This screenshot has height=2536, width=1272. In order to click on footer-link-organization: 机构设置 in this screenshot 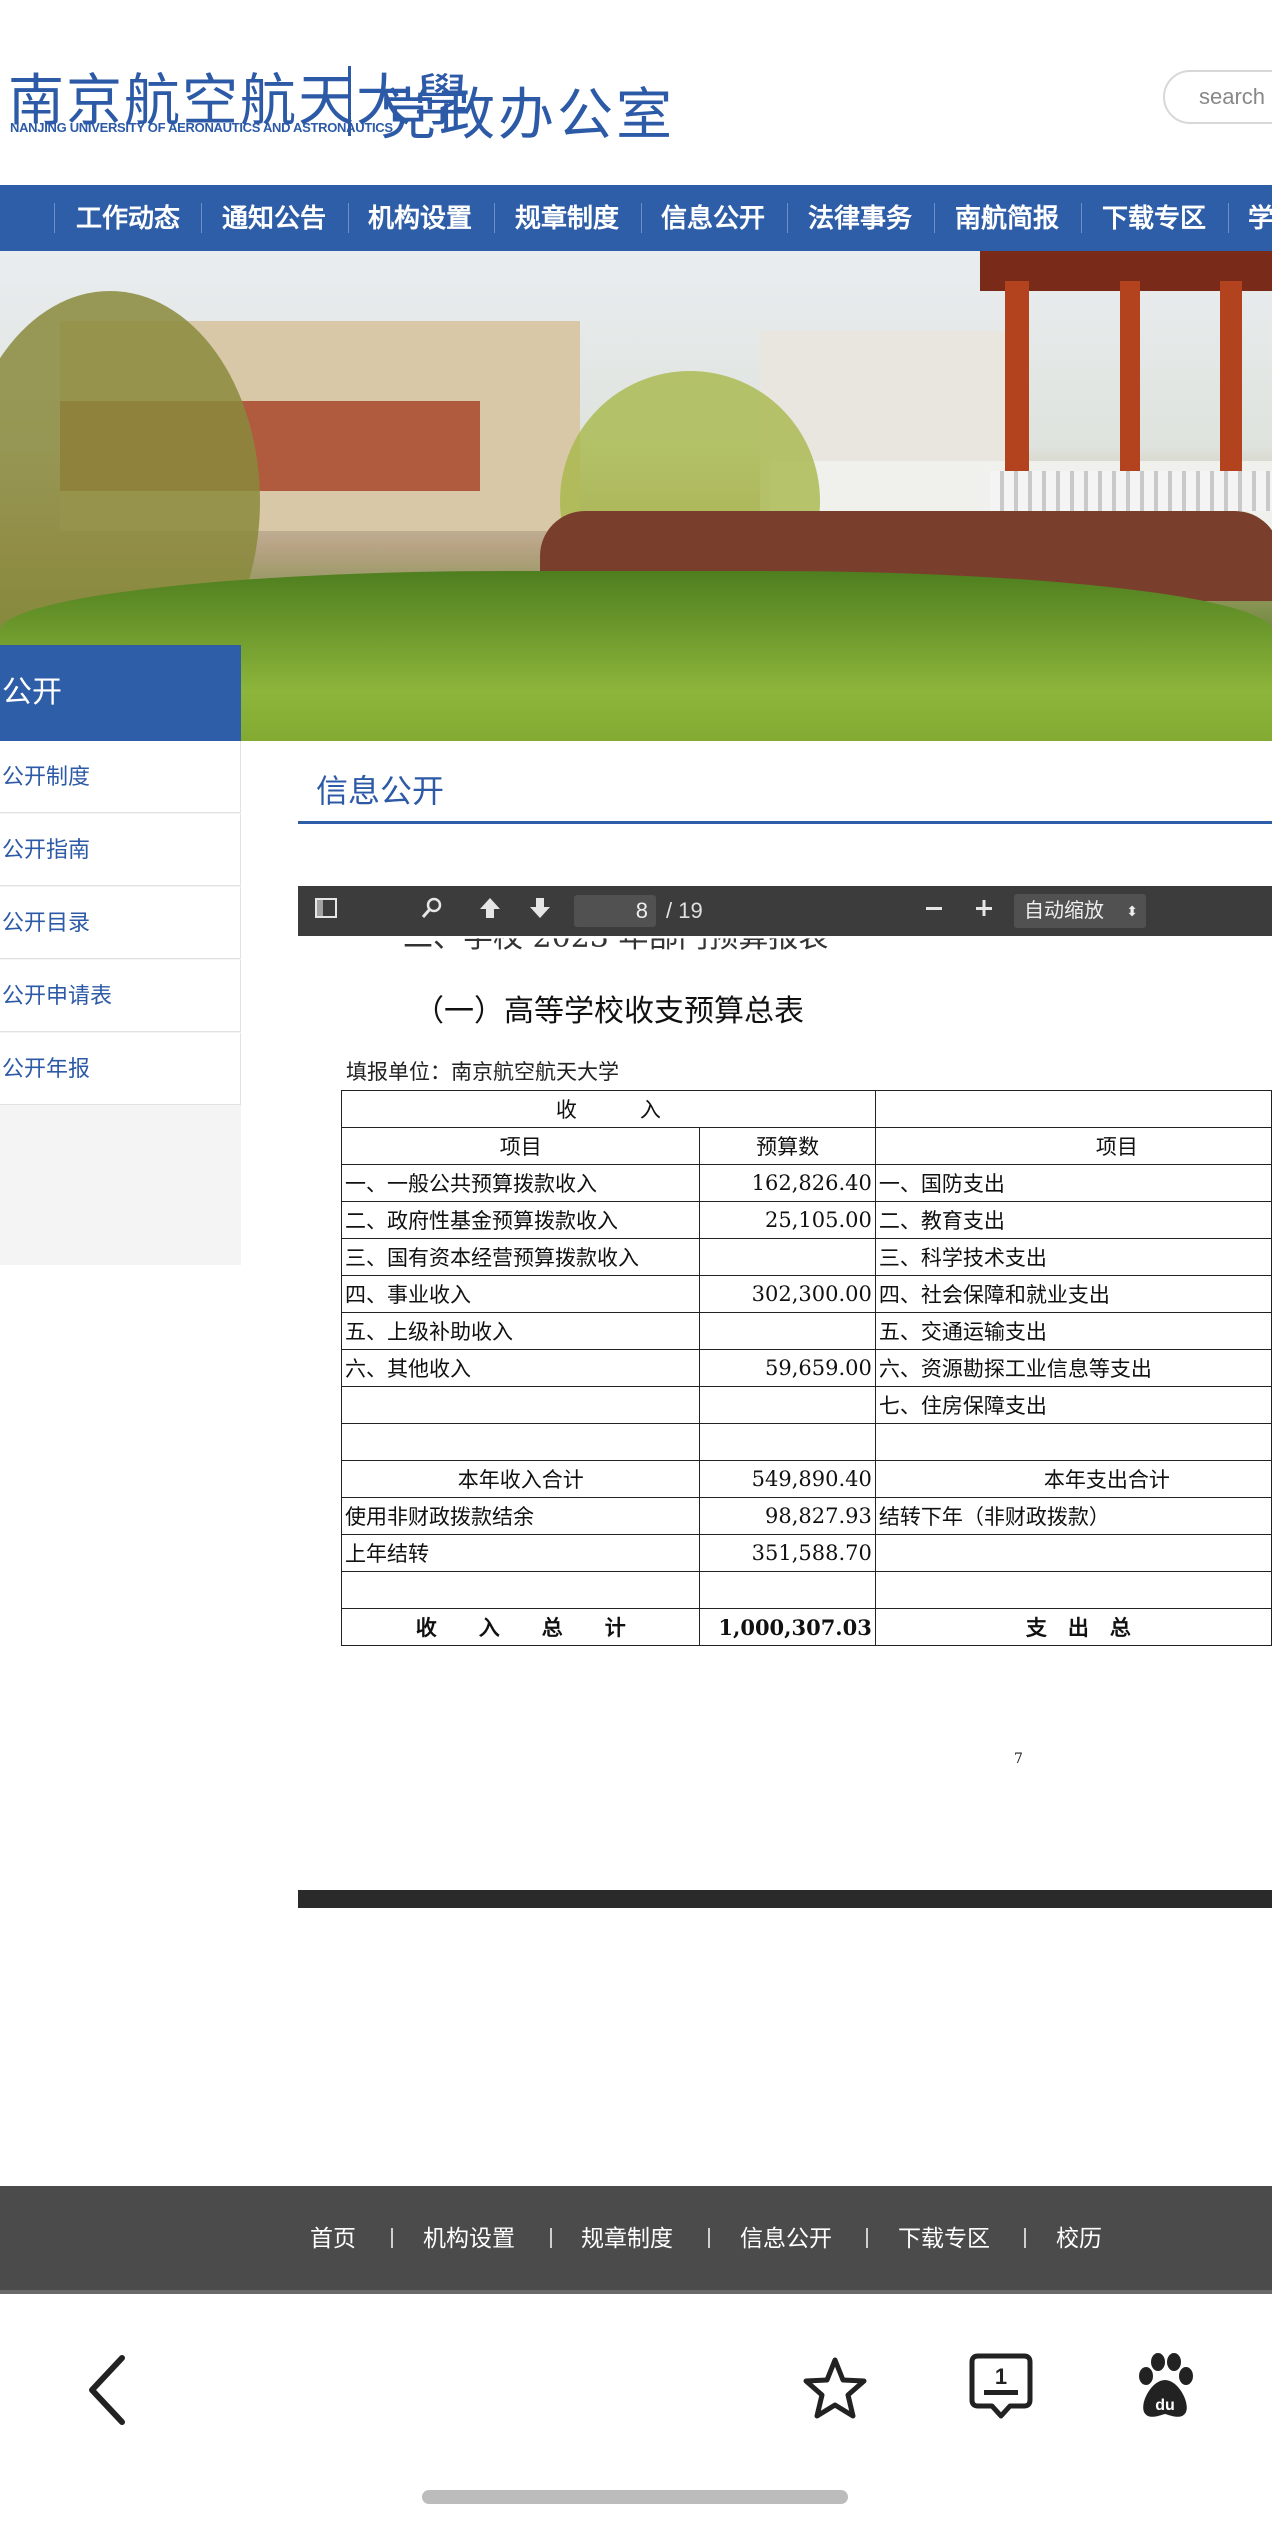, I will do `click(469, 2238)`.